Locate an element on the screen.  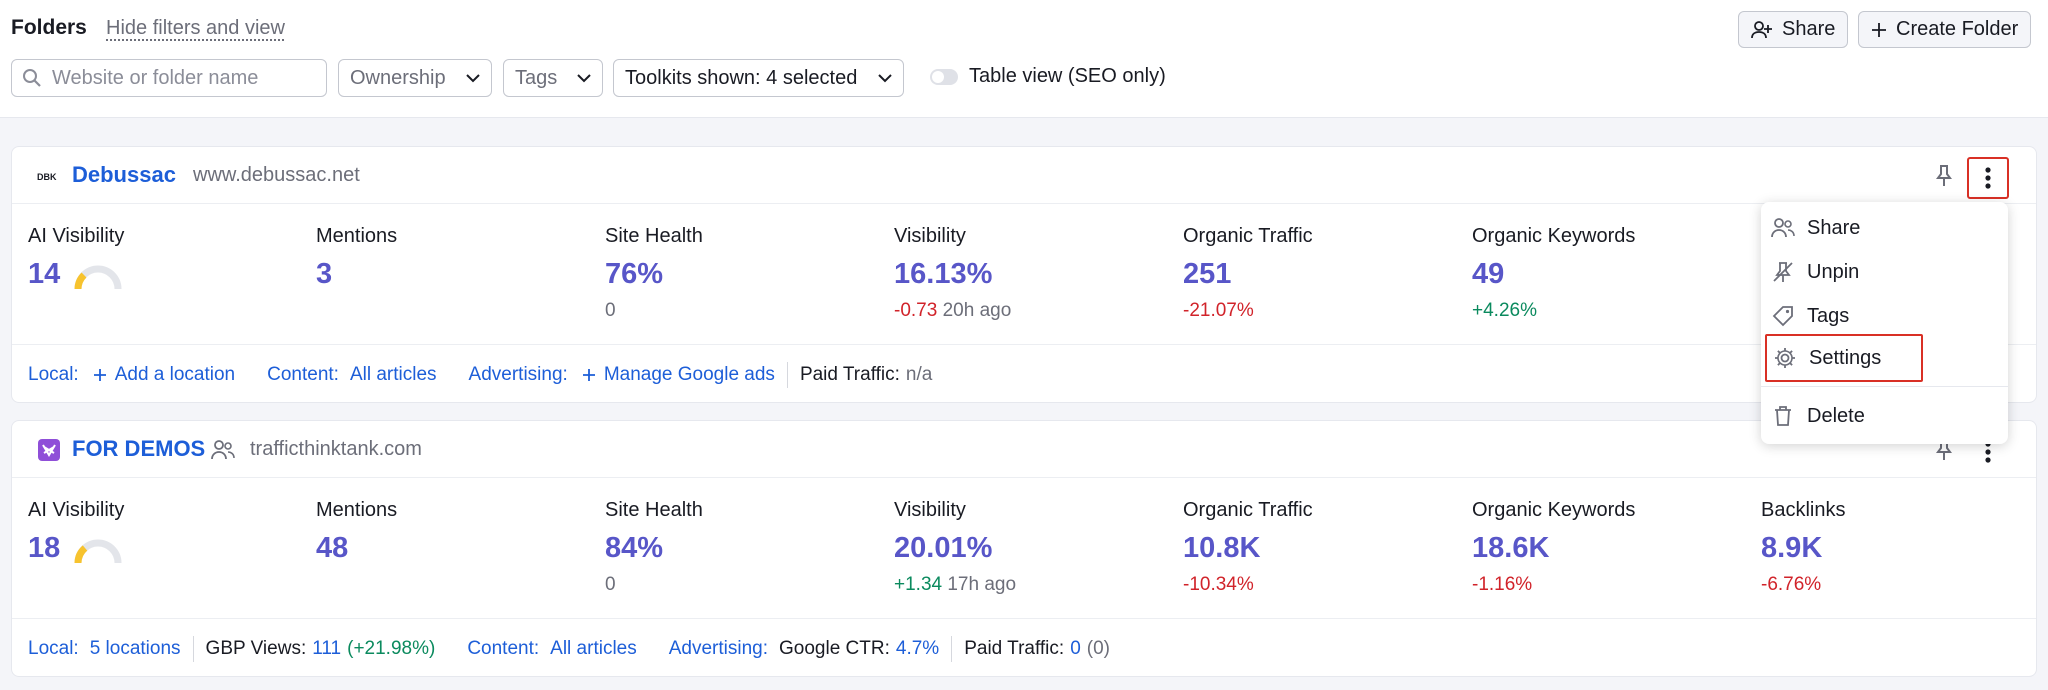
metric-change: -6.76% is located at coordinates (1791, 584).